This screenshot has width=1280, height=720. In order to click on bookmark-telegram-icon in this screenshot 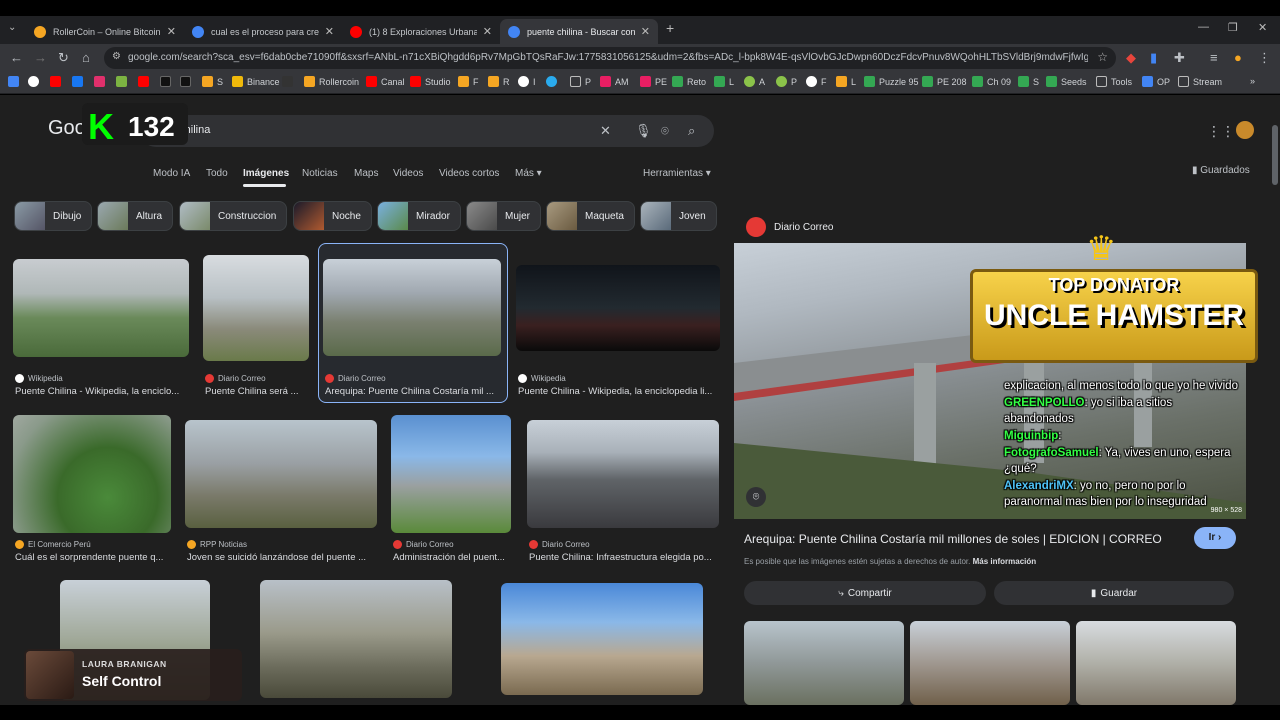, I will do `click(553, 81)`.